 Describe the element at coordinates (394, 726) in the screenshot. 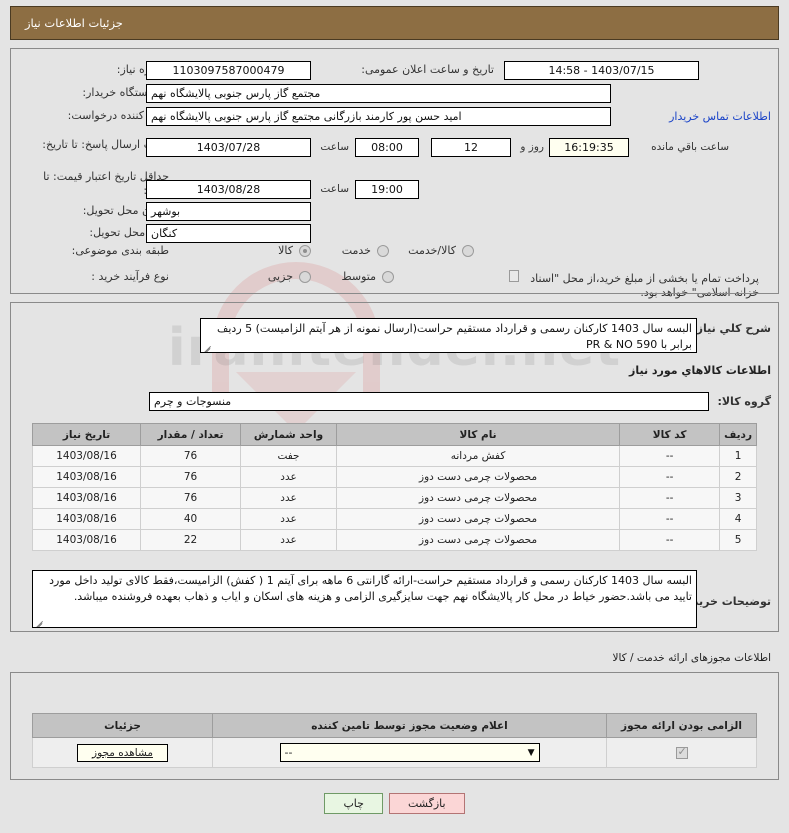

I see `permit-panel` at that location.